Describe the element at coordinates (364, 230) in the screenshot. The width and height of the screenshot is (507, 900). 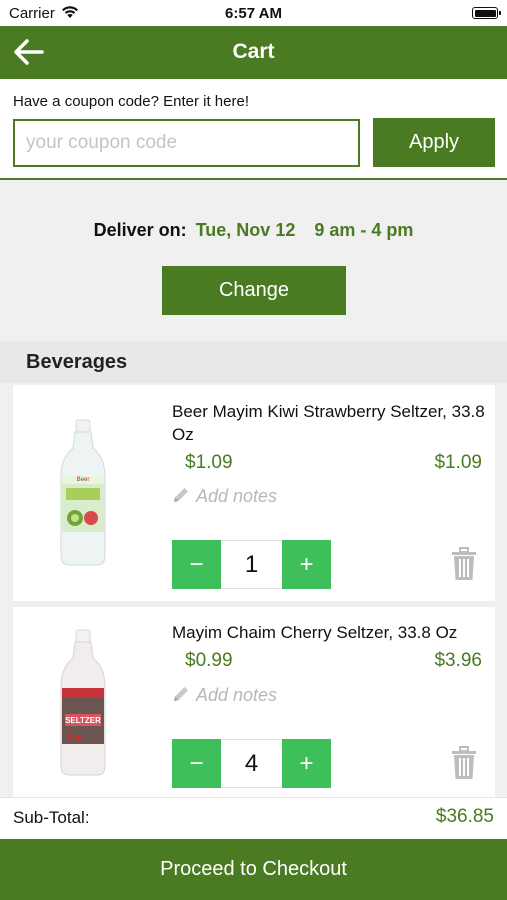
I see `delivery-time-window: 9 am - 4 pm` at that location.